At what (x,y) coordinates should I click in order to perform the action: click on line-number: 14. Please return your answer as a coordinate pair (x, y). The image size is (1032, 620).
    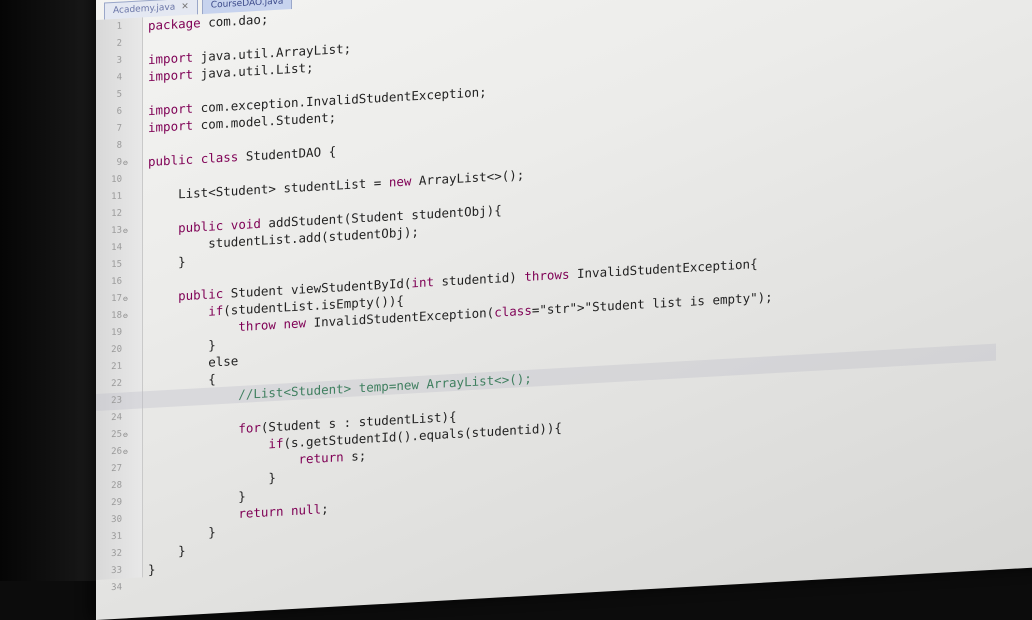
    Looking at the image, I should click on (116, 248).